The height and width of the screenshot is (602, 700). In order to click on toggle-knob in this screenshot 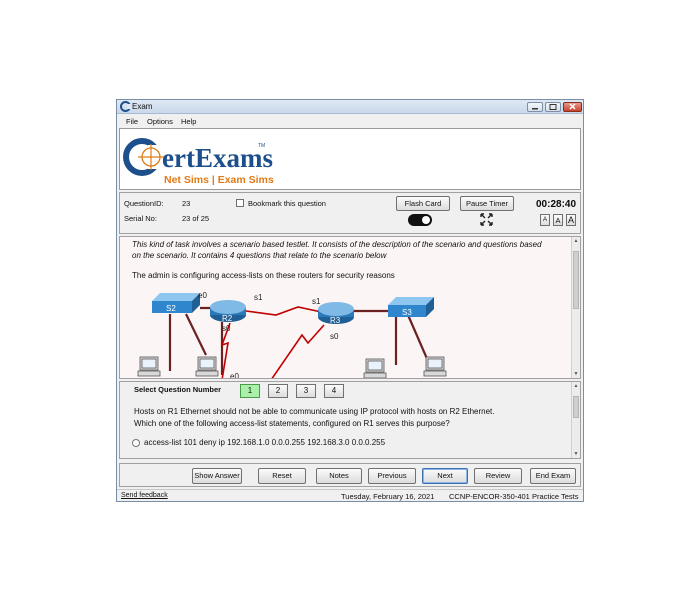, I will do `click(426, 220)`.